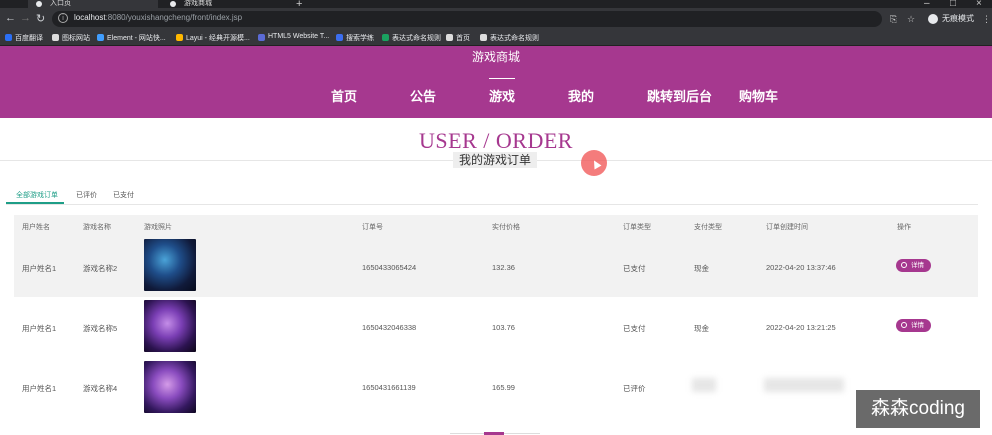 The width and height of the screenshot is (992, 435). I want to click on translate-icon: ⎘, so click(893, 19).